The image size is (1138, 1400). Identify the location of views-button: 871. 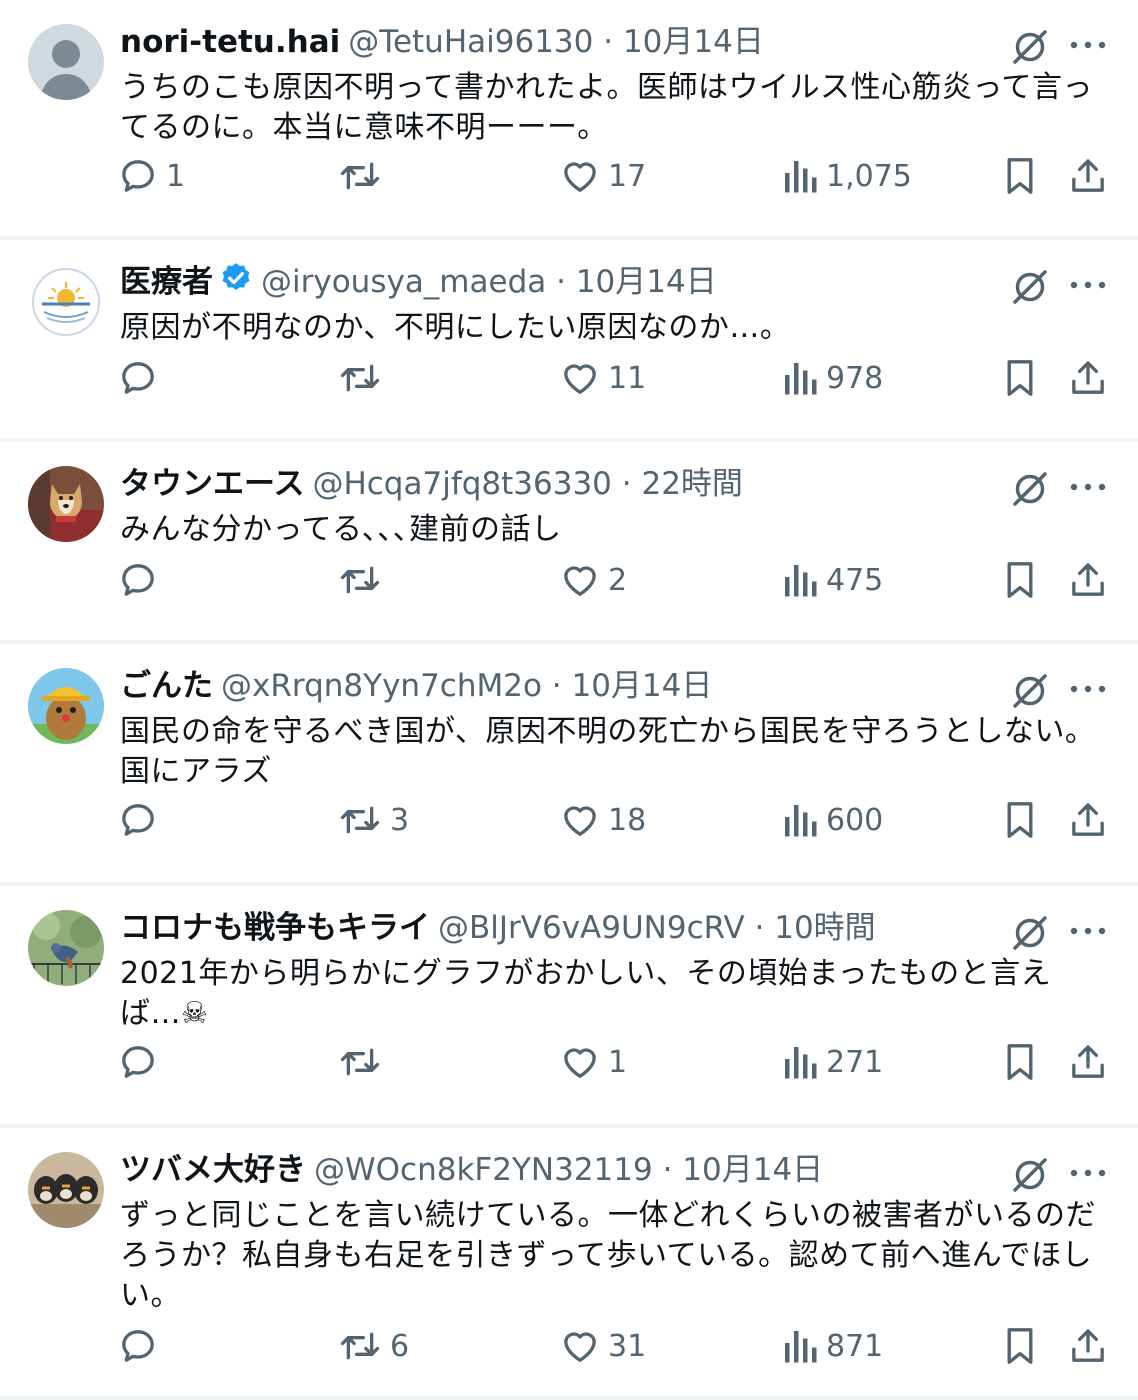
(832, 1346).